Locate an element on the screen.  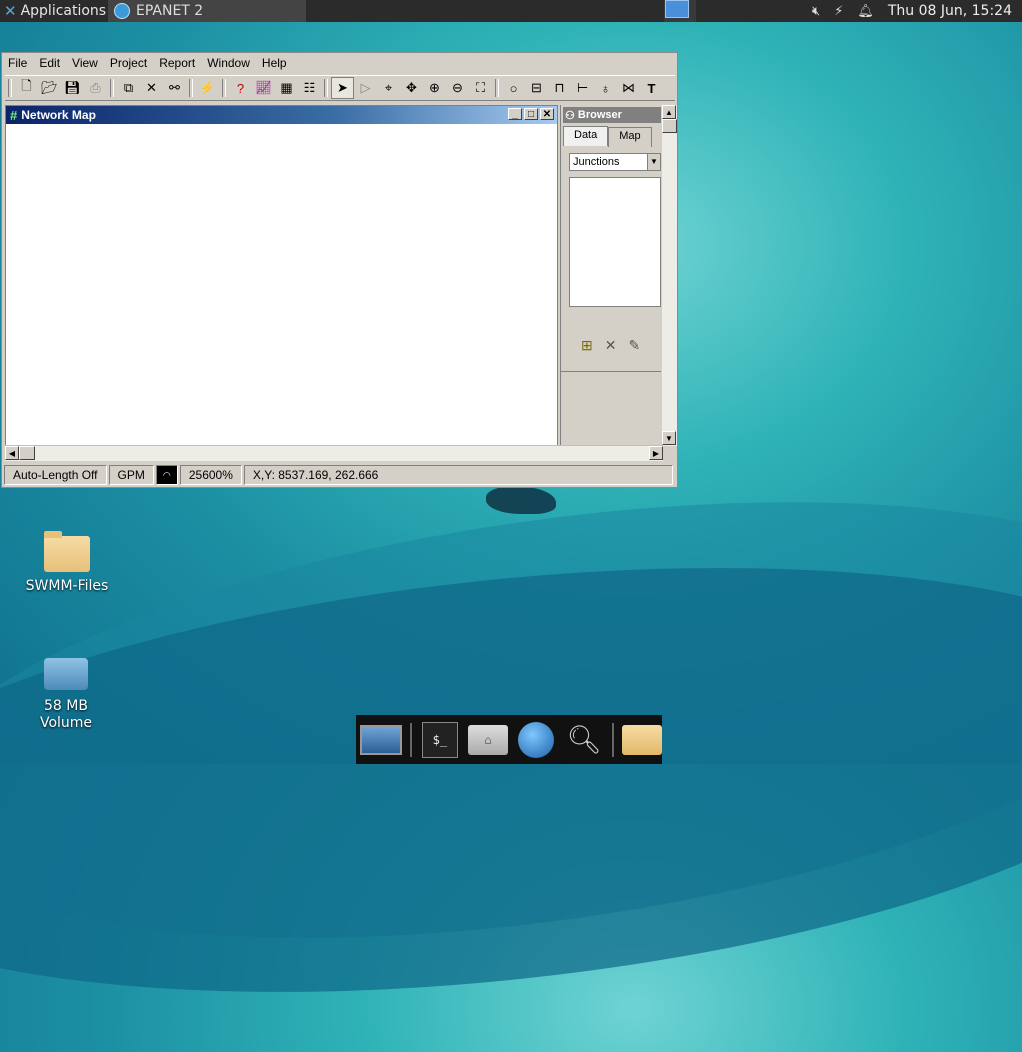
menu-project: Project is located at coordinates (128, 63).